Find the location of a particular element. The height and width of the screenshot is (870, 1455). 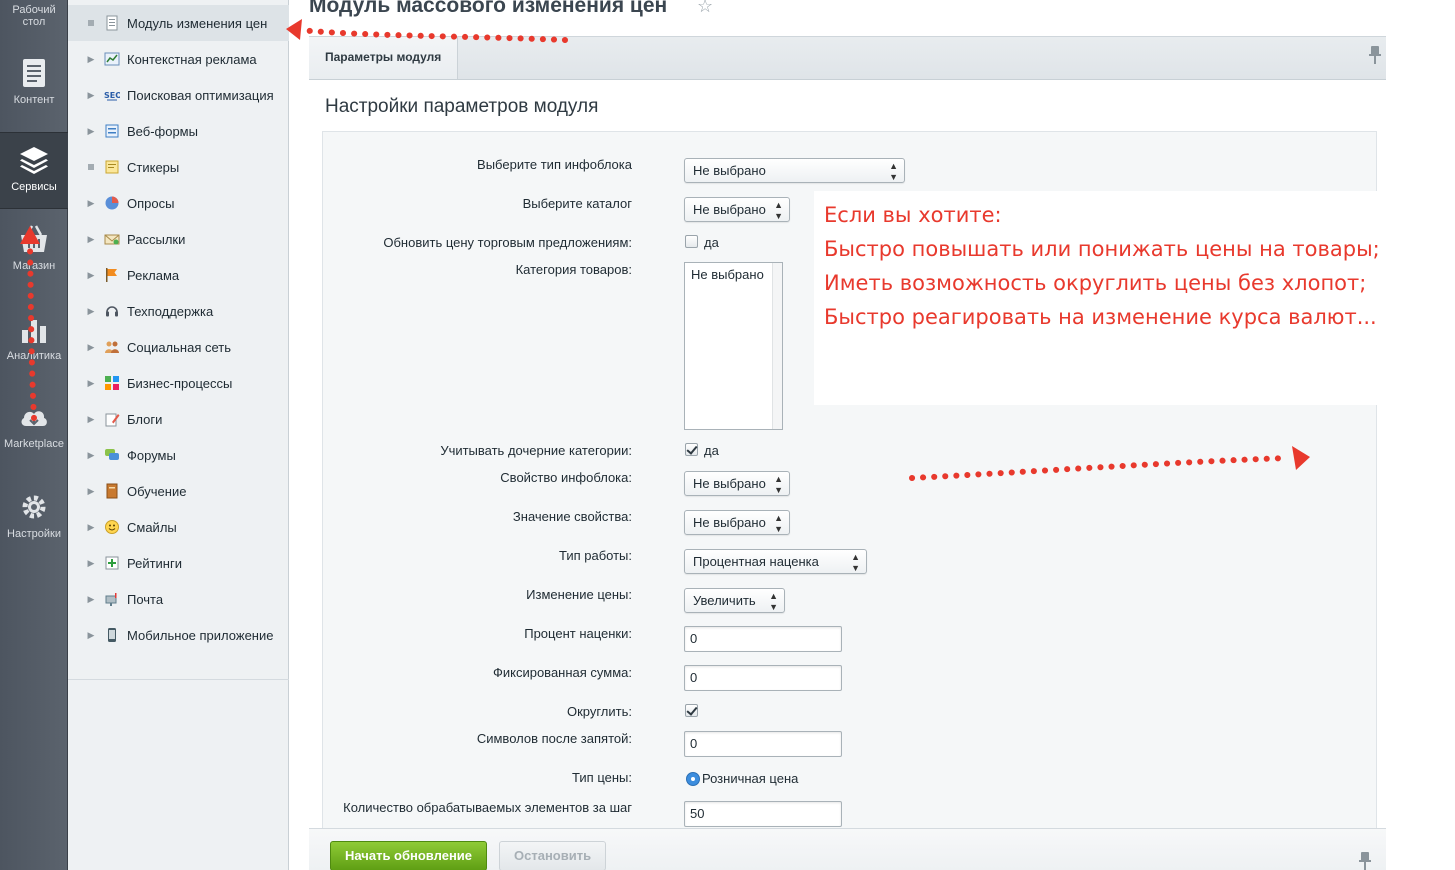

property-value-select: Не выбрано ▲ ▼ is located at coordinates (737, 522).